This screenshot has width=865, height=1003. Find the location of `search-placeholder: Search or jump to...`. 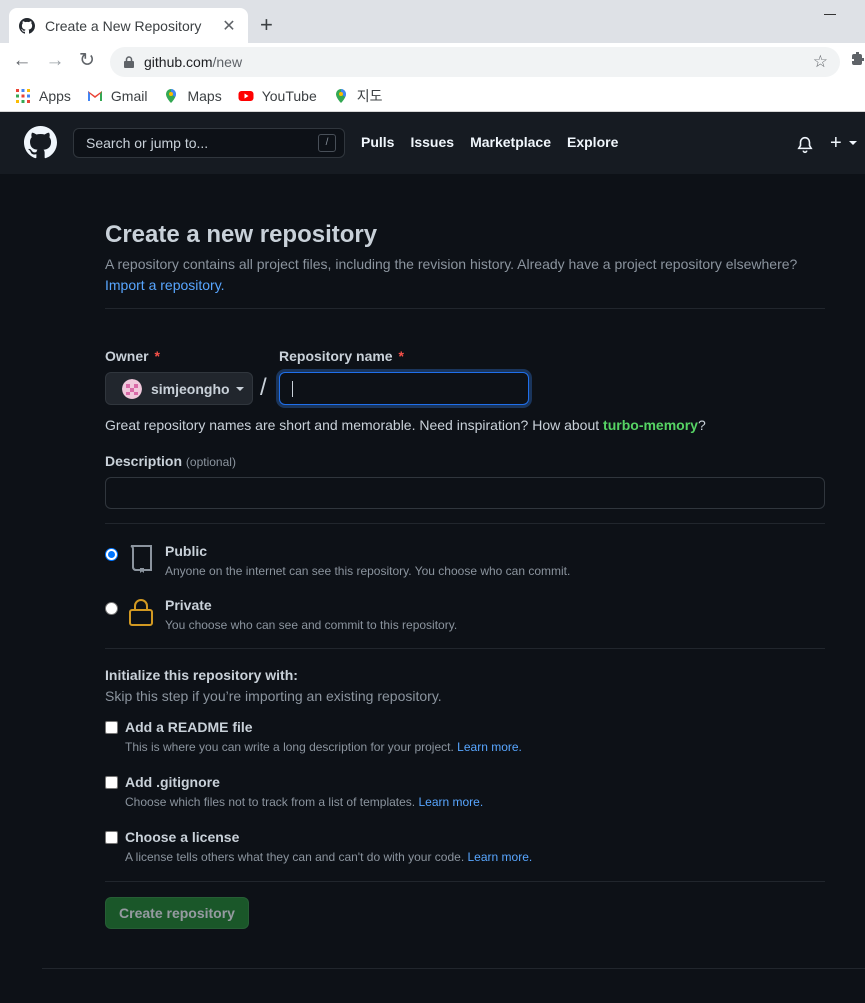

search-placeholder: Search or jump to... is located at coordinates (147, 143).